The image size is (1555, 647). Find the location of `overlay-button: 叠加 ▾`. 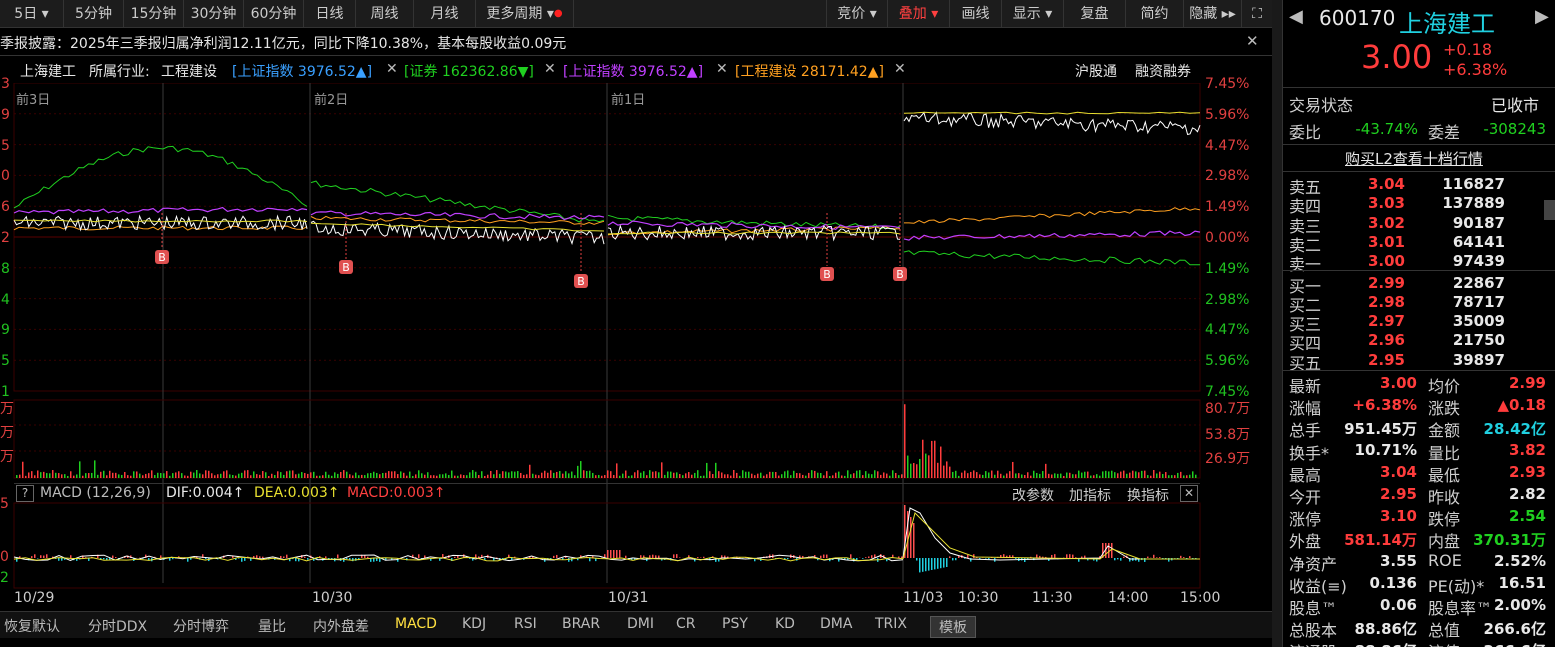

overlay-button: 叠加 ▾ is located at coordinates (919, 14).